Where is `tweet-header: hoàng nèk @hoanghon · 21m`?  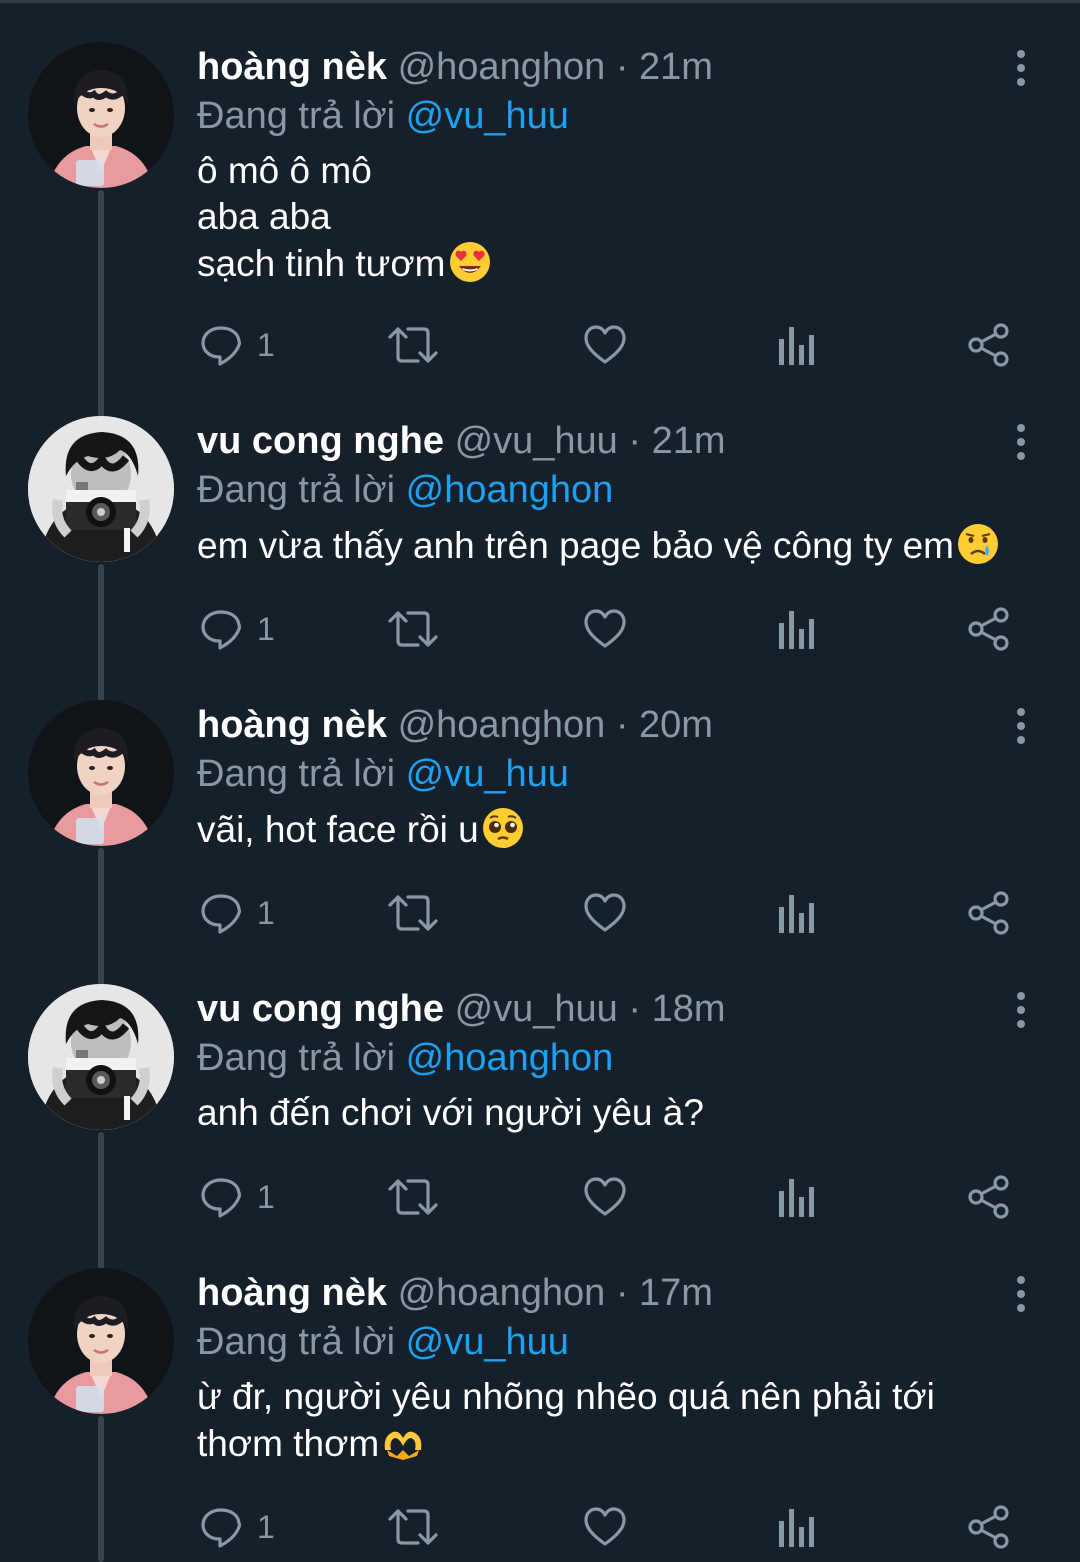
tweet-header: hoàng nèk @hoanghon · 21m is located at coordinates (618, 67).